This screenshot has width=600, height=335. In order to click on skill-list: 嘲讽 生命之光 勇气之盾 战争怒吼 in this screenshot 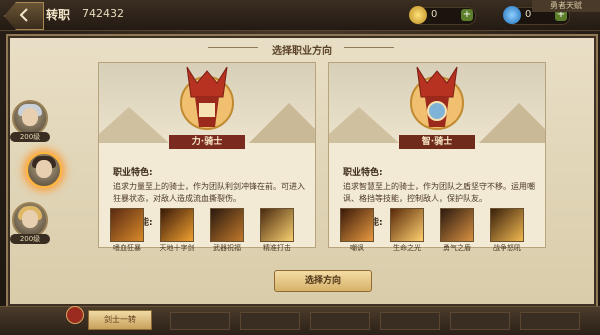, I will do `click(440, 230)`.